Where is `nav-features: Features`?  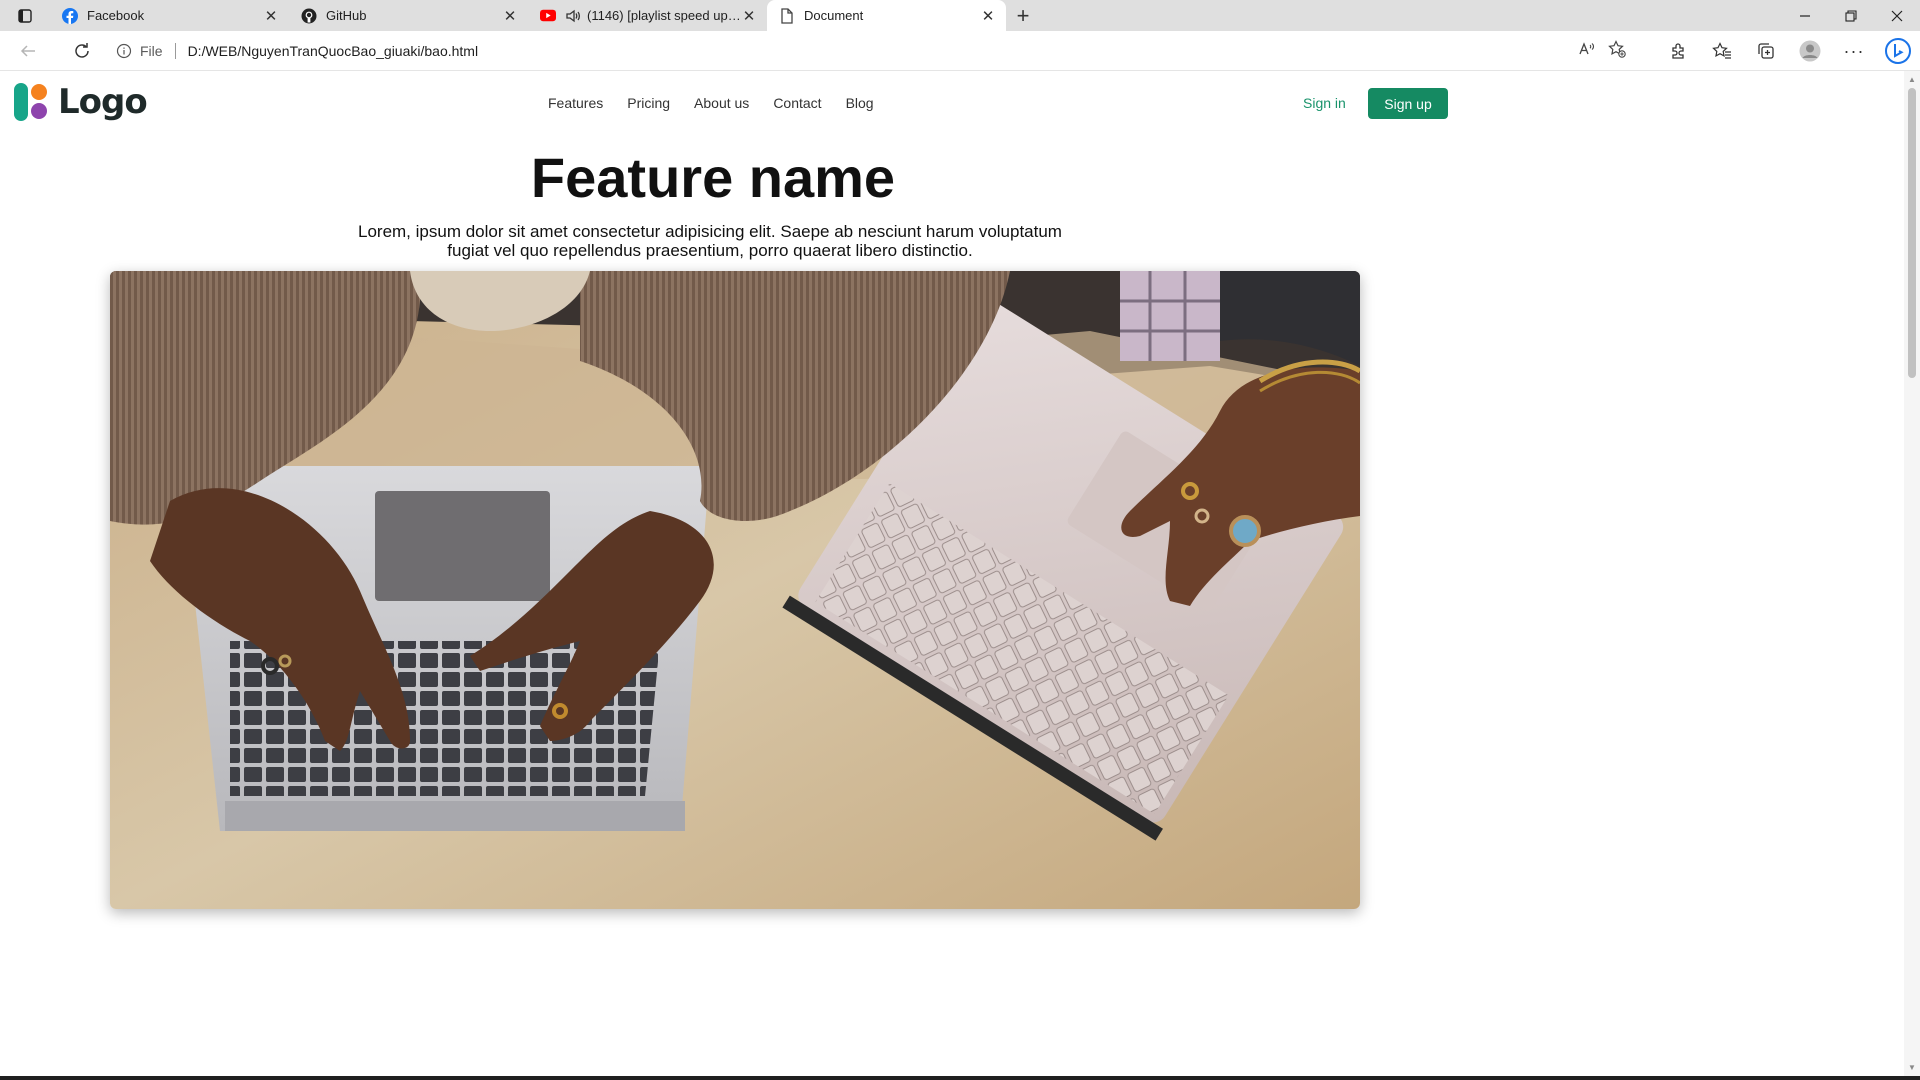
nav-features: Features is located at coordinates (575, 103).